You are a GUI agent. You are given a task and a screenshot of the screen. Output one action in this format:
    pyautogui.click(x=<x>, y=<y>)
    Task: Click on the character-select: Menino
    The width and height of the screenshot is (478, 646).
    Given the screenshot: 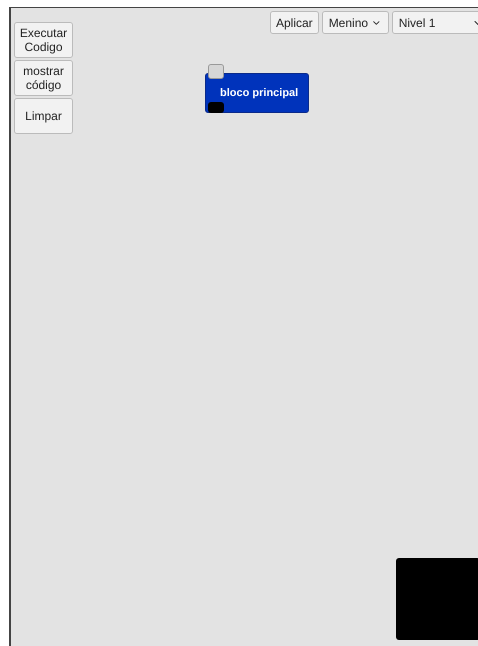 What is the action you would take?
    pyautogui.click(x=355, y=22)
    